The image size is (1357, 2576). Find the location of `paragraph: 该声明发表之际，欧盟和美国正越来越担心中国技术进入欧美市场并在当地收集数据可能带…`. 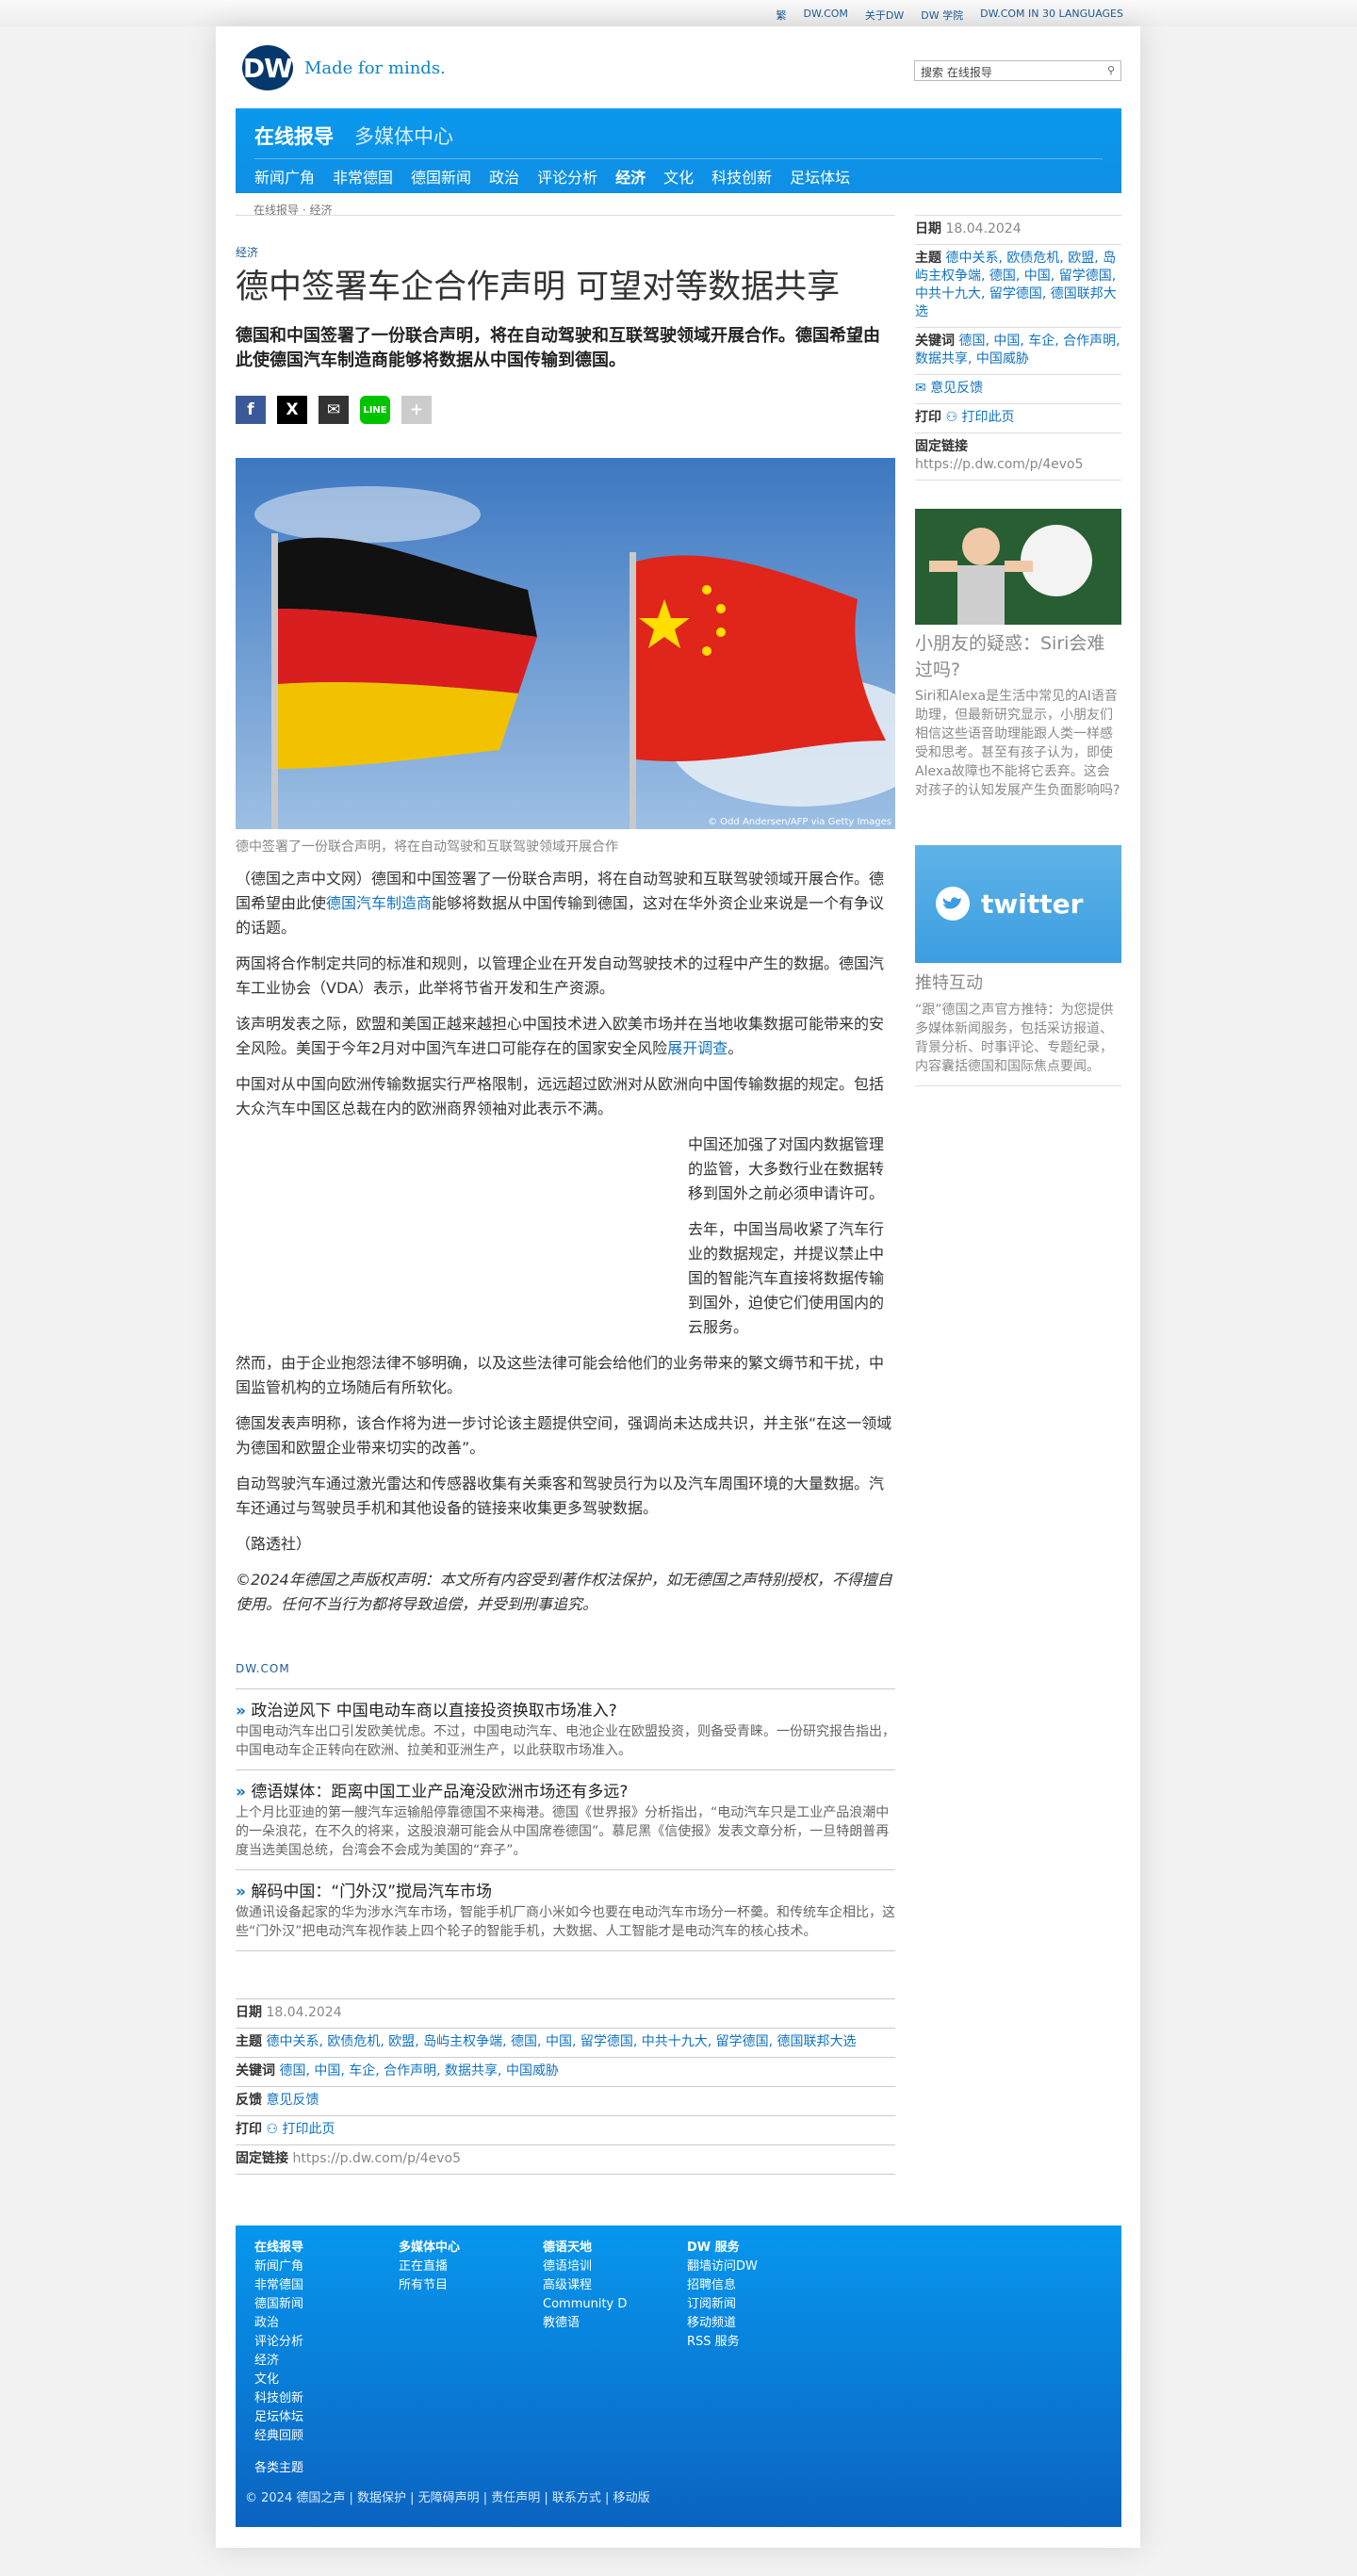

paragraph: 该声明发表之际，欧盟和美国正越来越担心中国技术进入欧美市场并在当地收集数据可能带… is located at coordinates (560, 1036).